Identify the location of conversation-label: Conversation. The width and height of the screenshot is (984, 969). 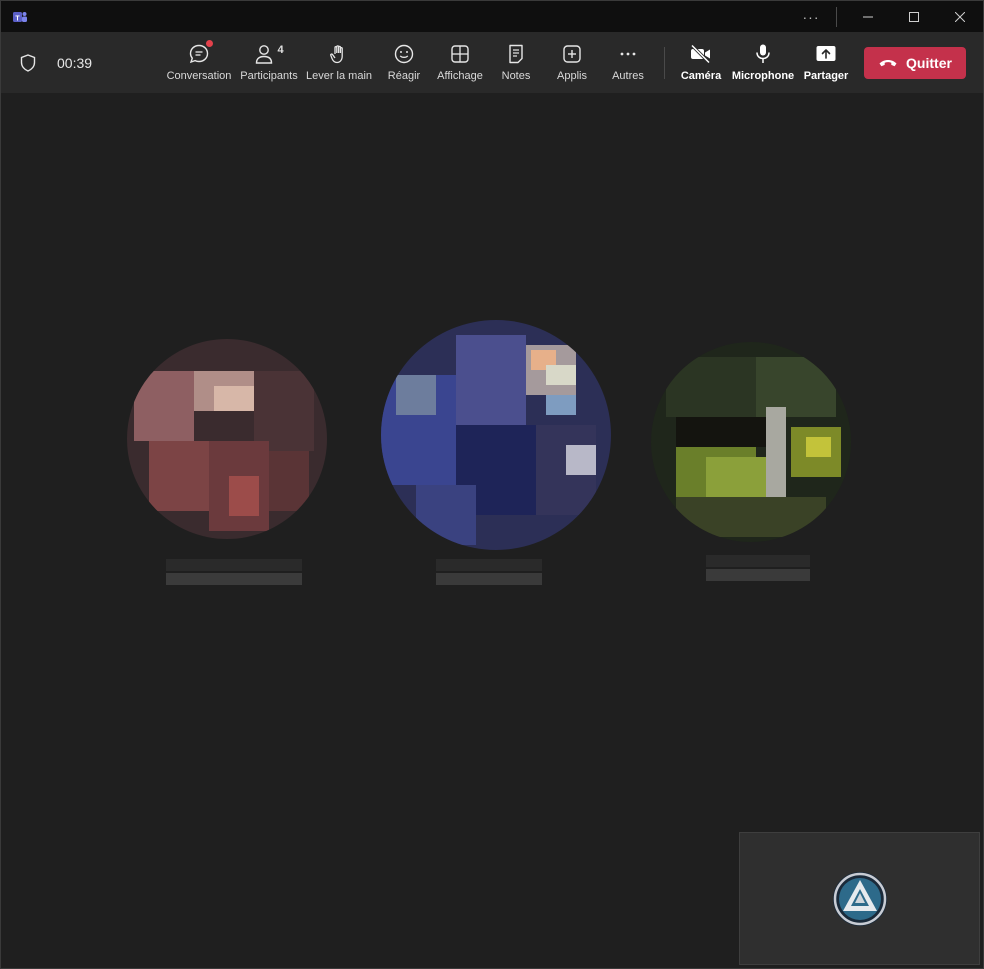
(199, 76).